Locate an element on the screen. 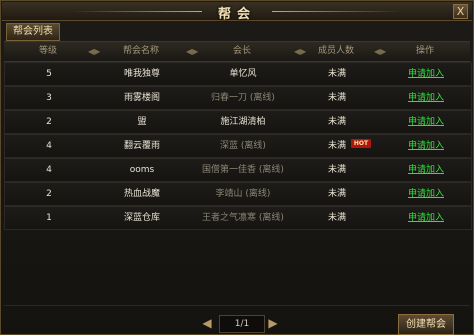 The height and width of the screenshot is (335, 474). guild-leader: 归春一刀 (离线) is located at coordinates (243, 98).